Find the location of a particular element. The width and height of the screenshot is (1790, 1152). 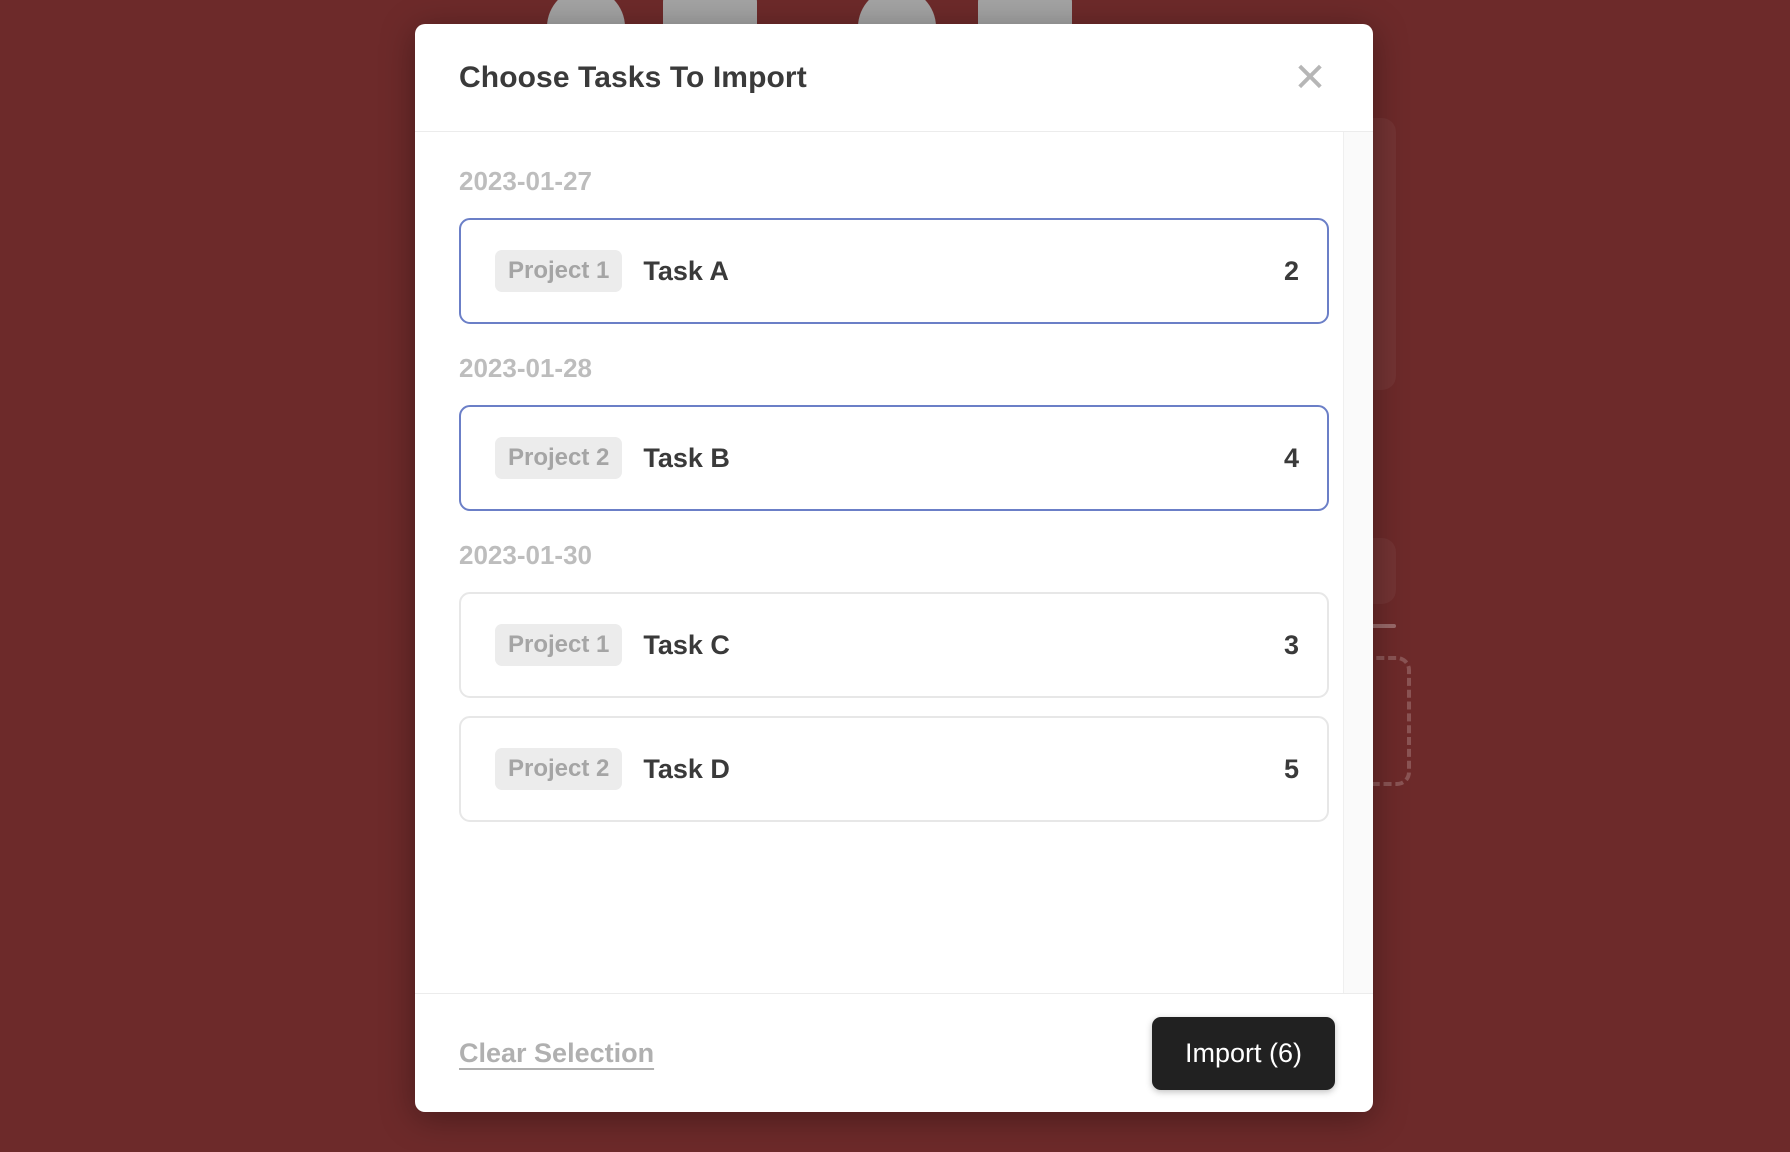

task-value: 3 is located at coordinates (1291, 644).